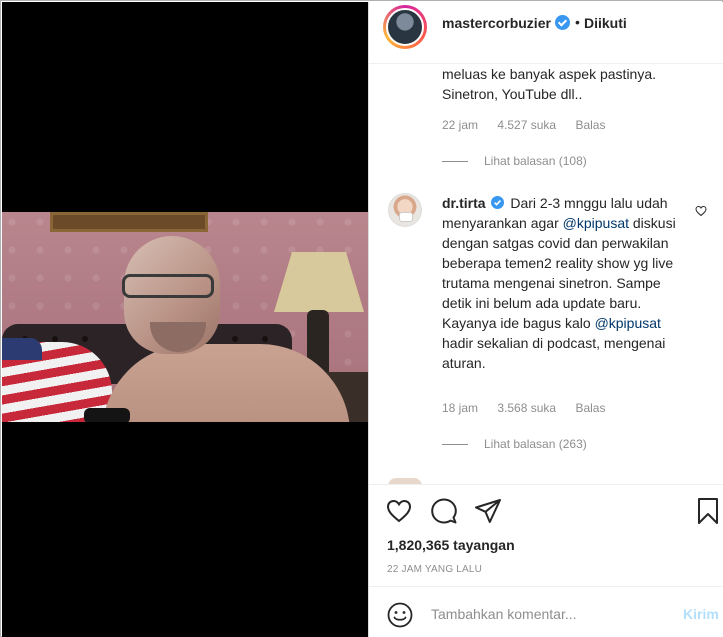  What do you see at coordinates (107, 415) in the screenshot?
I see `microphone` at bounding box center [107, 415].